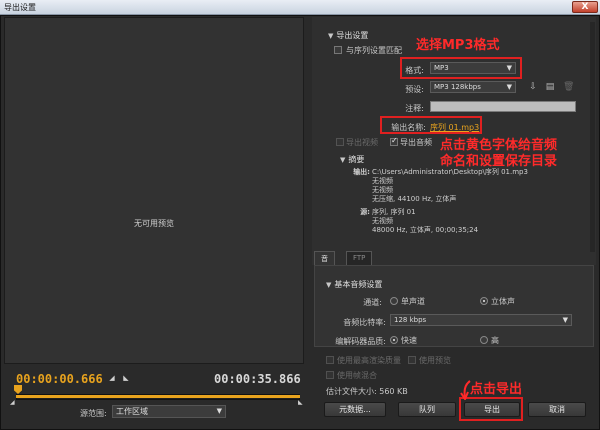 The image size is (600, 430). I want to click on bitrate-value: 128 kbps, so click(410, 320).